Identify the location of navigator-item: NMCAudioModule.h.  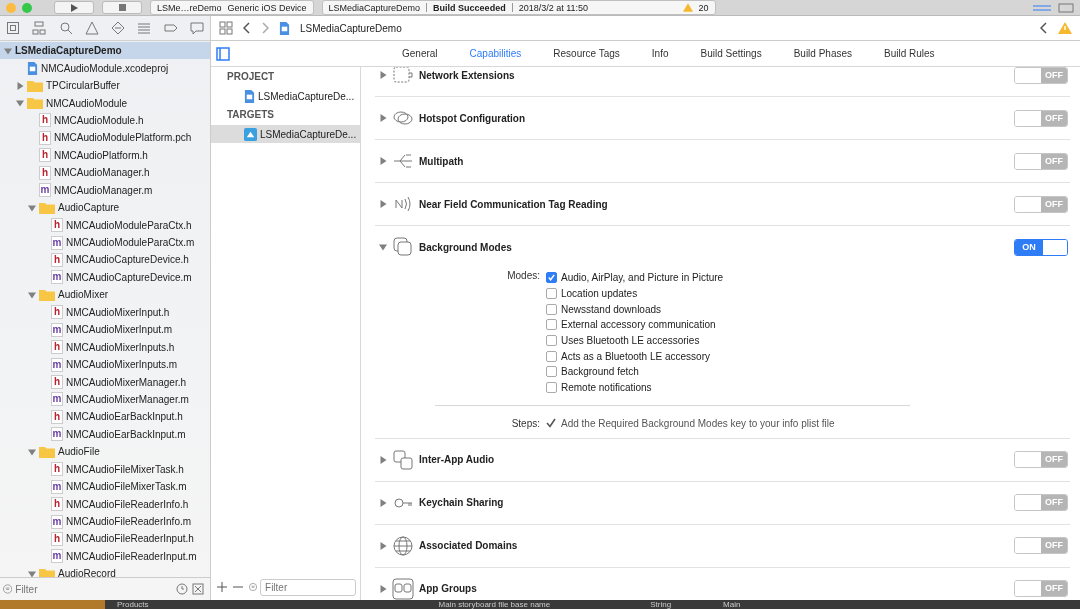
(99, 120).